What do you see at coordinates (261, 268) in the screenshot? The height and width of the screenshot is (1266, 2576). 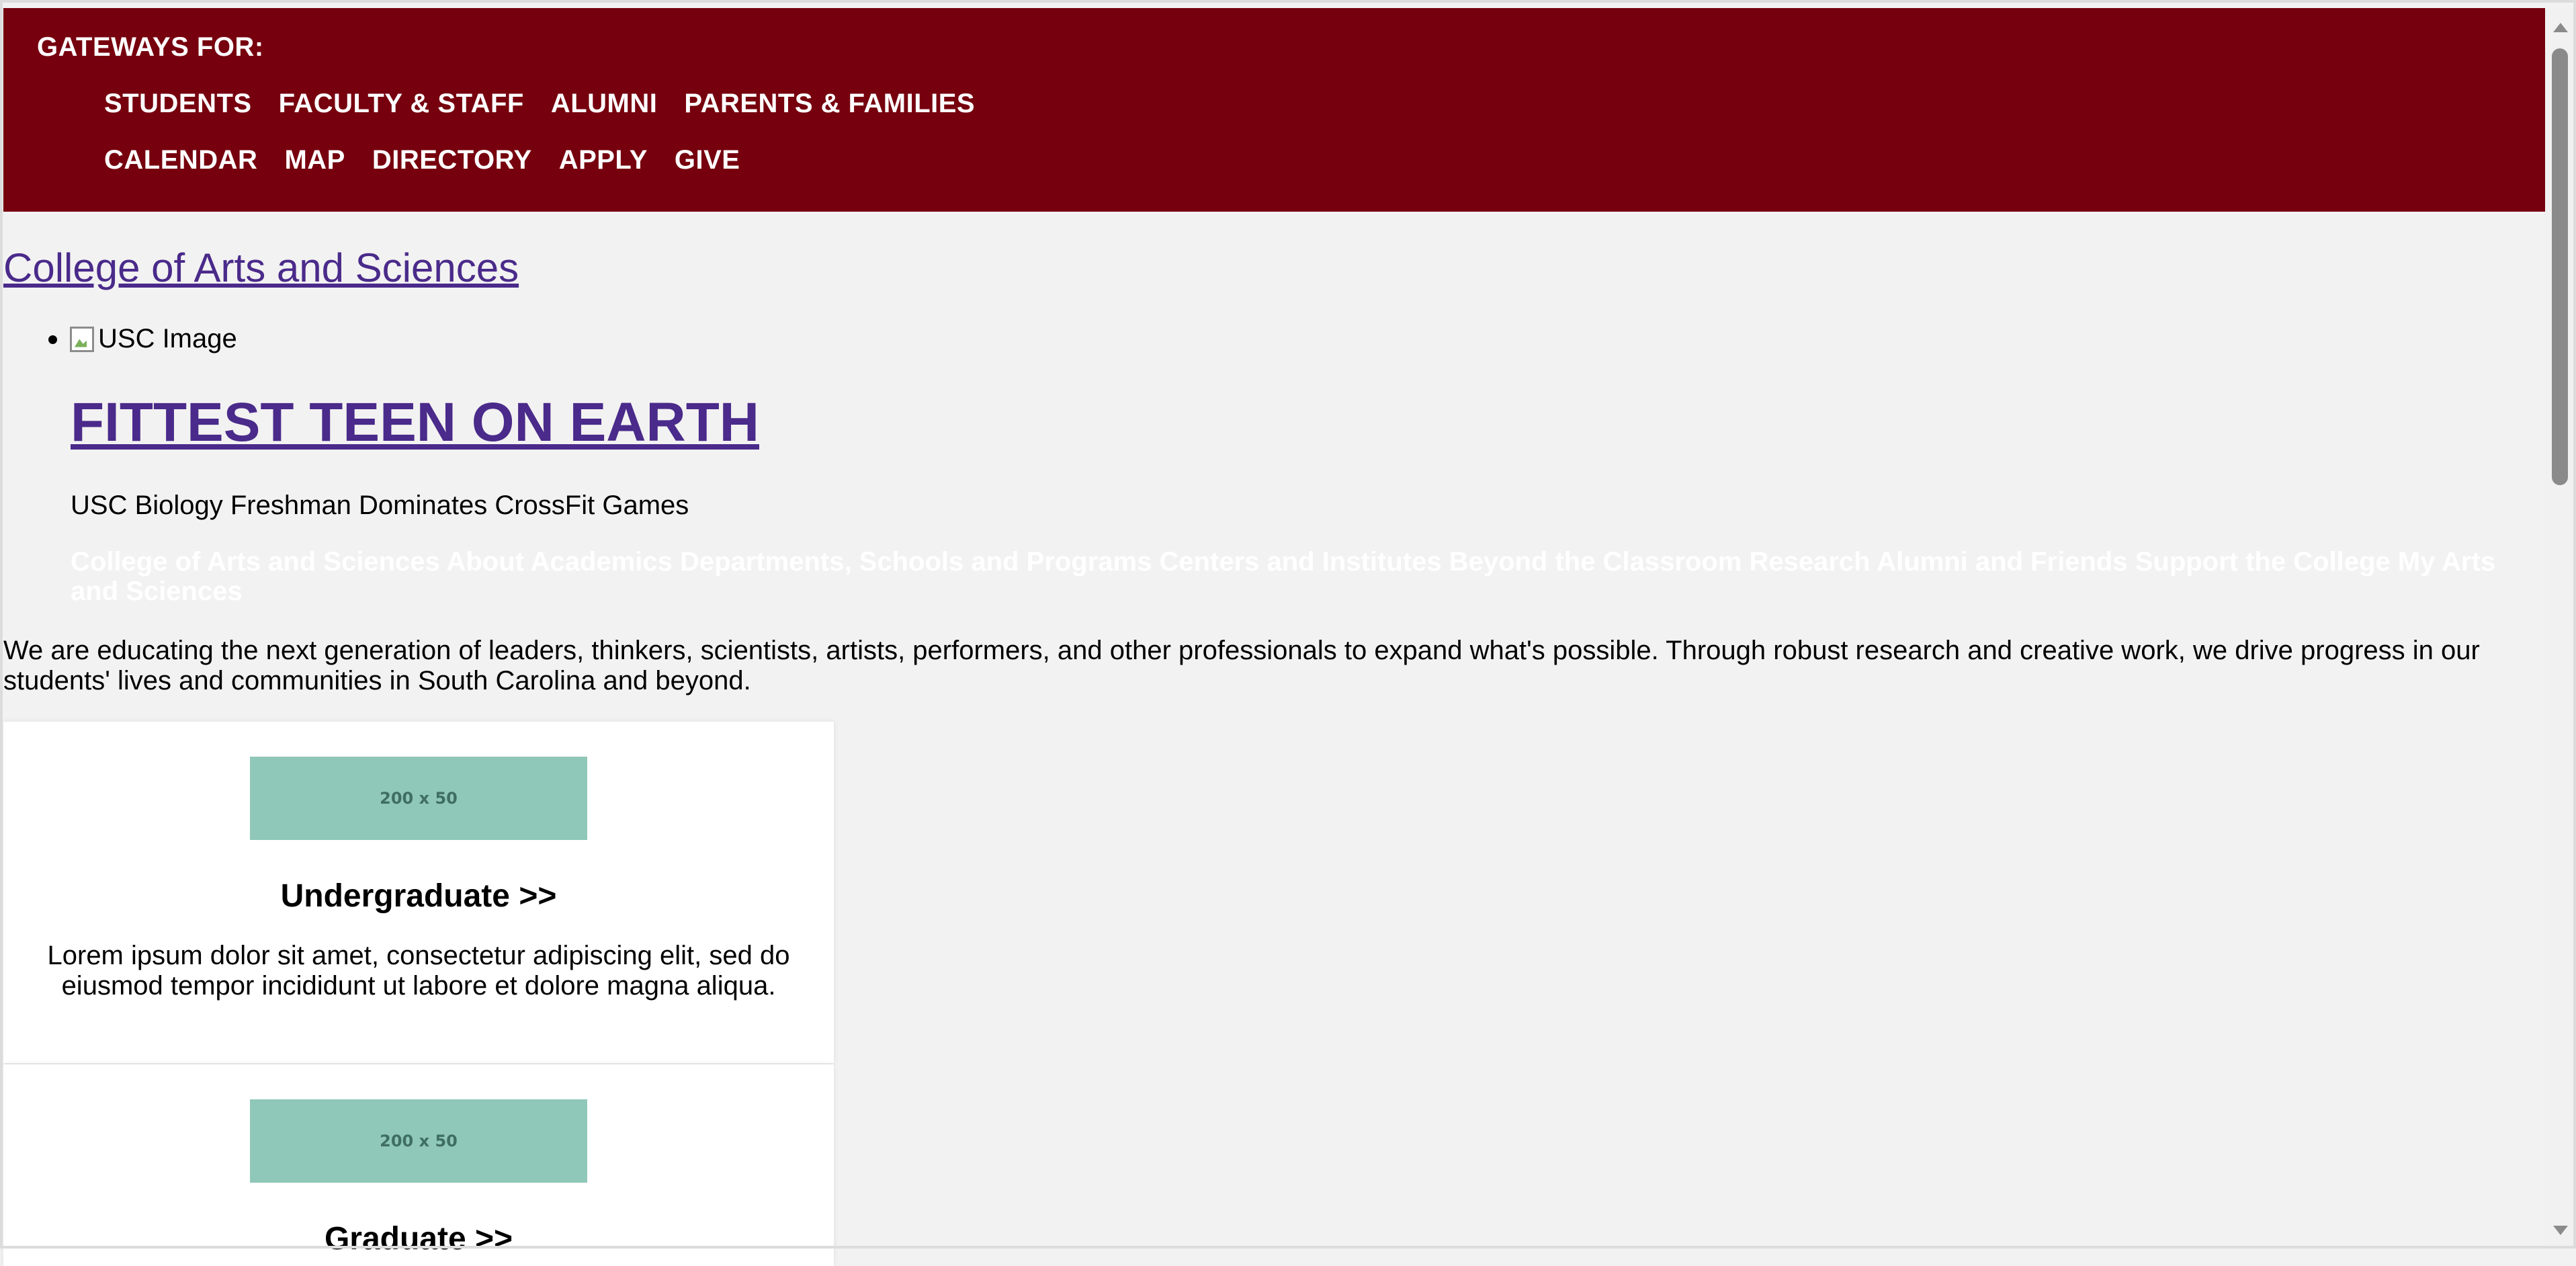 I see `site-title-link: College of Arts and Sciences` at bounding box center [261, 268].